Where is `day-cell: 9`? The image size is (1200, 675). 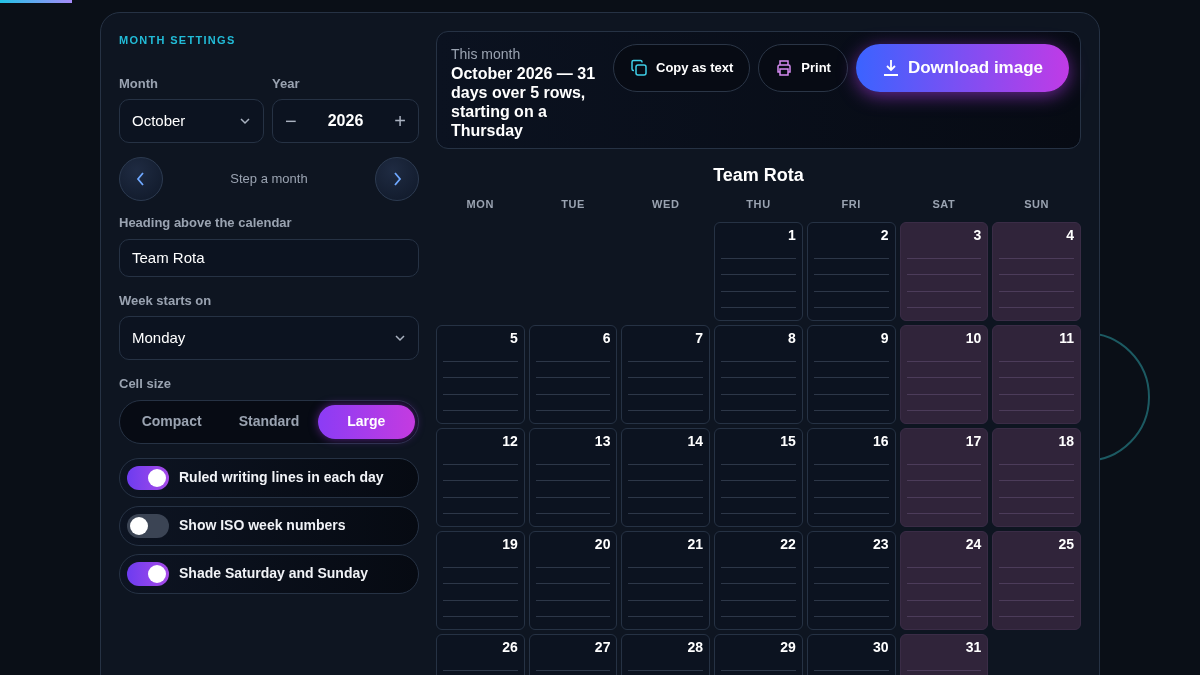 day-cell: 9 is located at coordinates (851, 374).